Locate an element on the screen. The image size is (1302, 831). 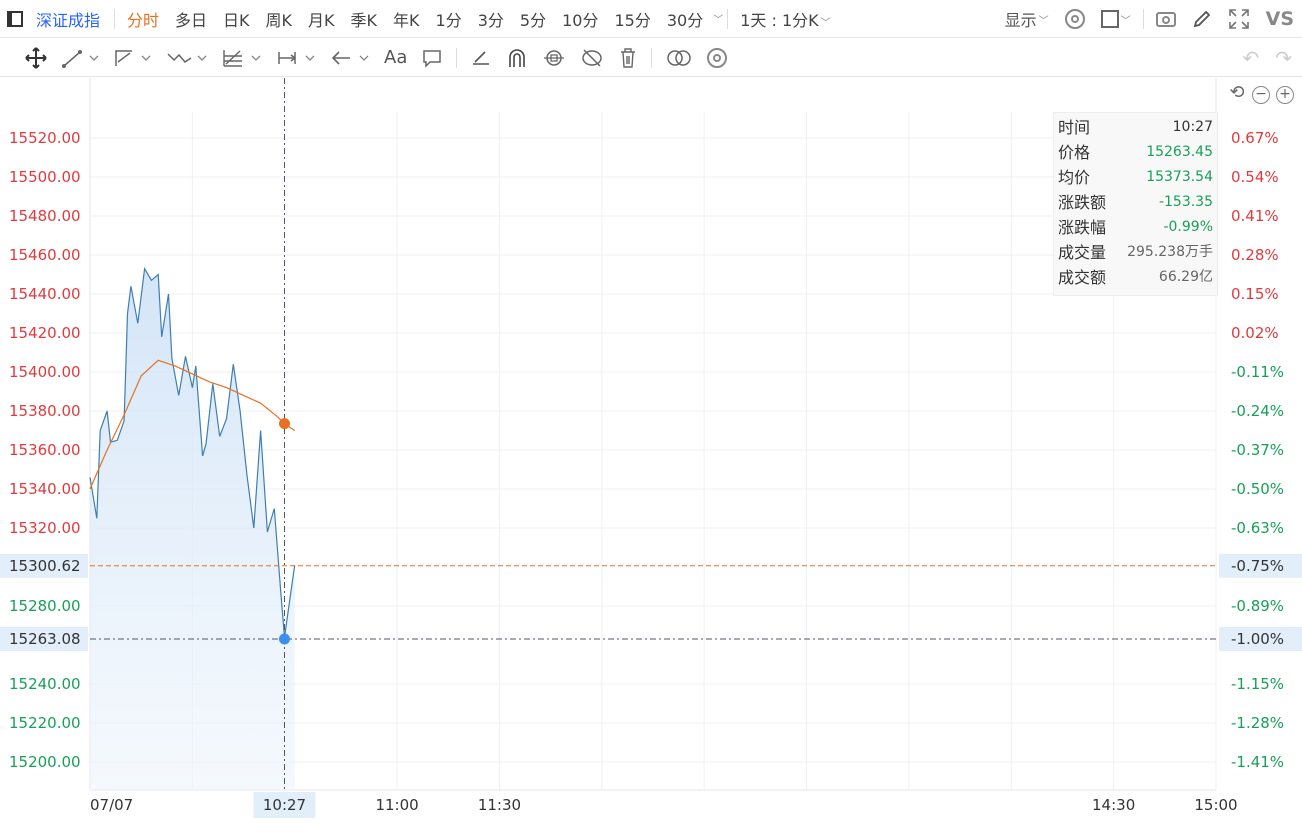
zoom-controls: ⟲ − + is located at coordinates (1261, 94).